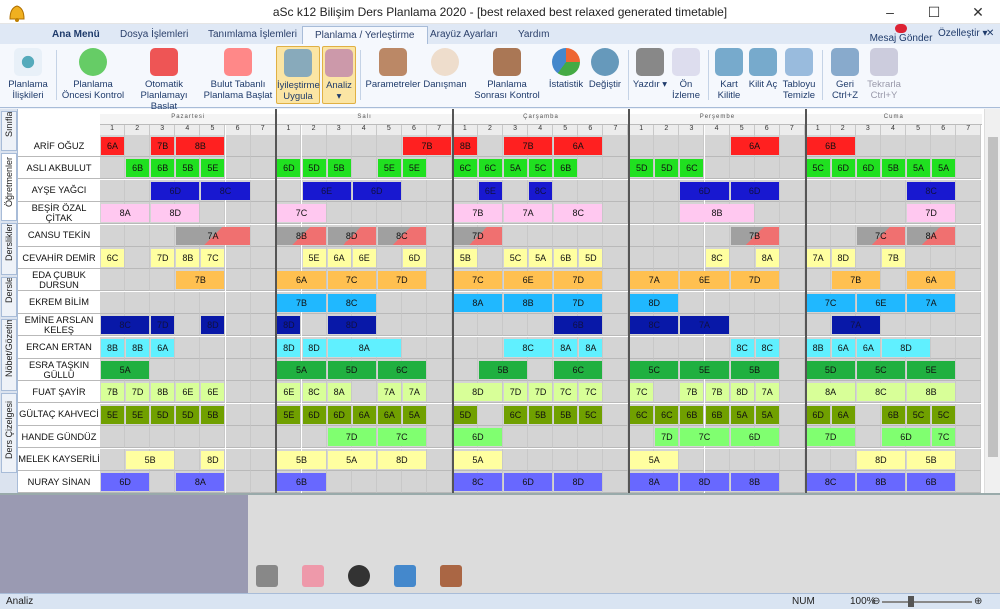 This screenshot has height=609, width=1000. Describe the element at coordinates (464, 35) in the screenshot. I see `tab-arayuz-ayarlari: Arayüz Ayarları` at that location.